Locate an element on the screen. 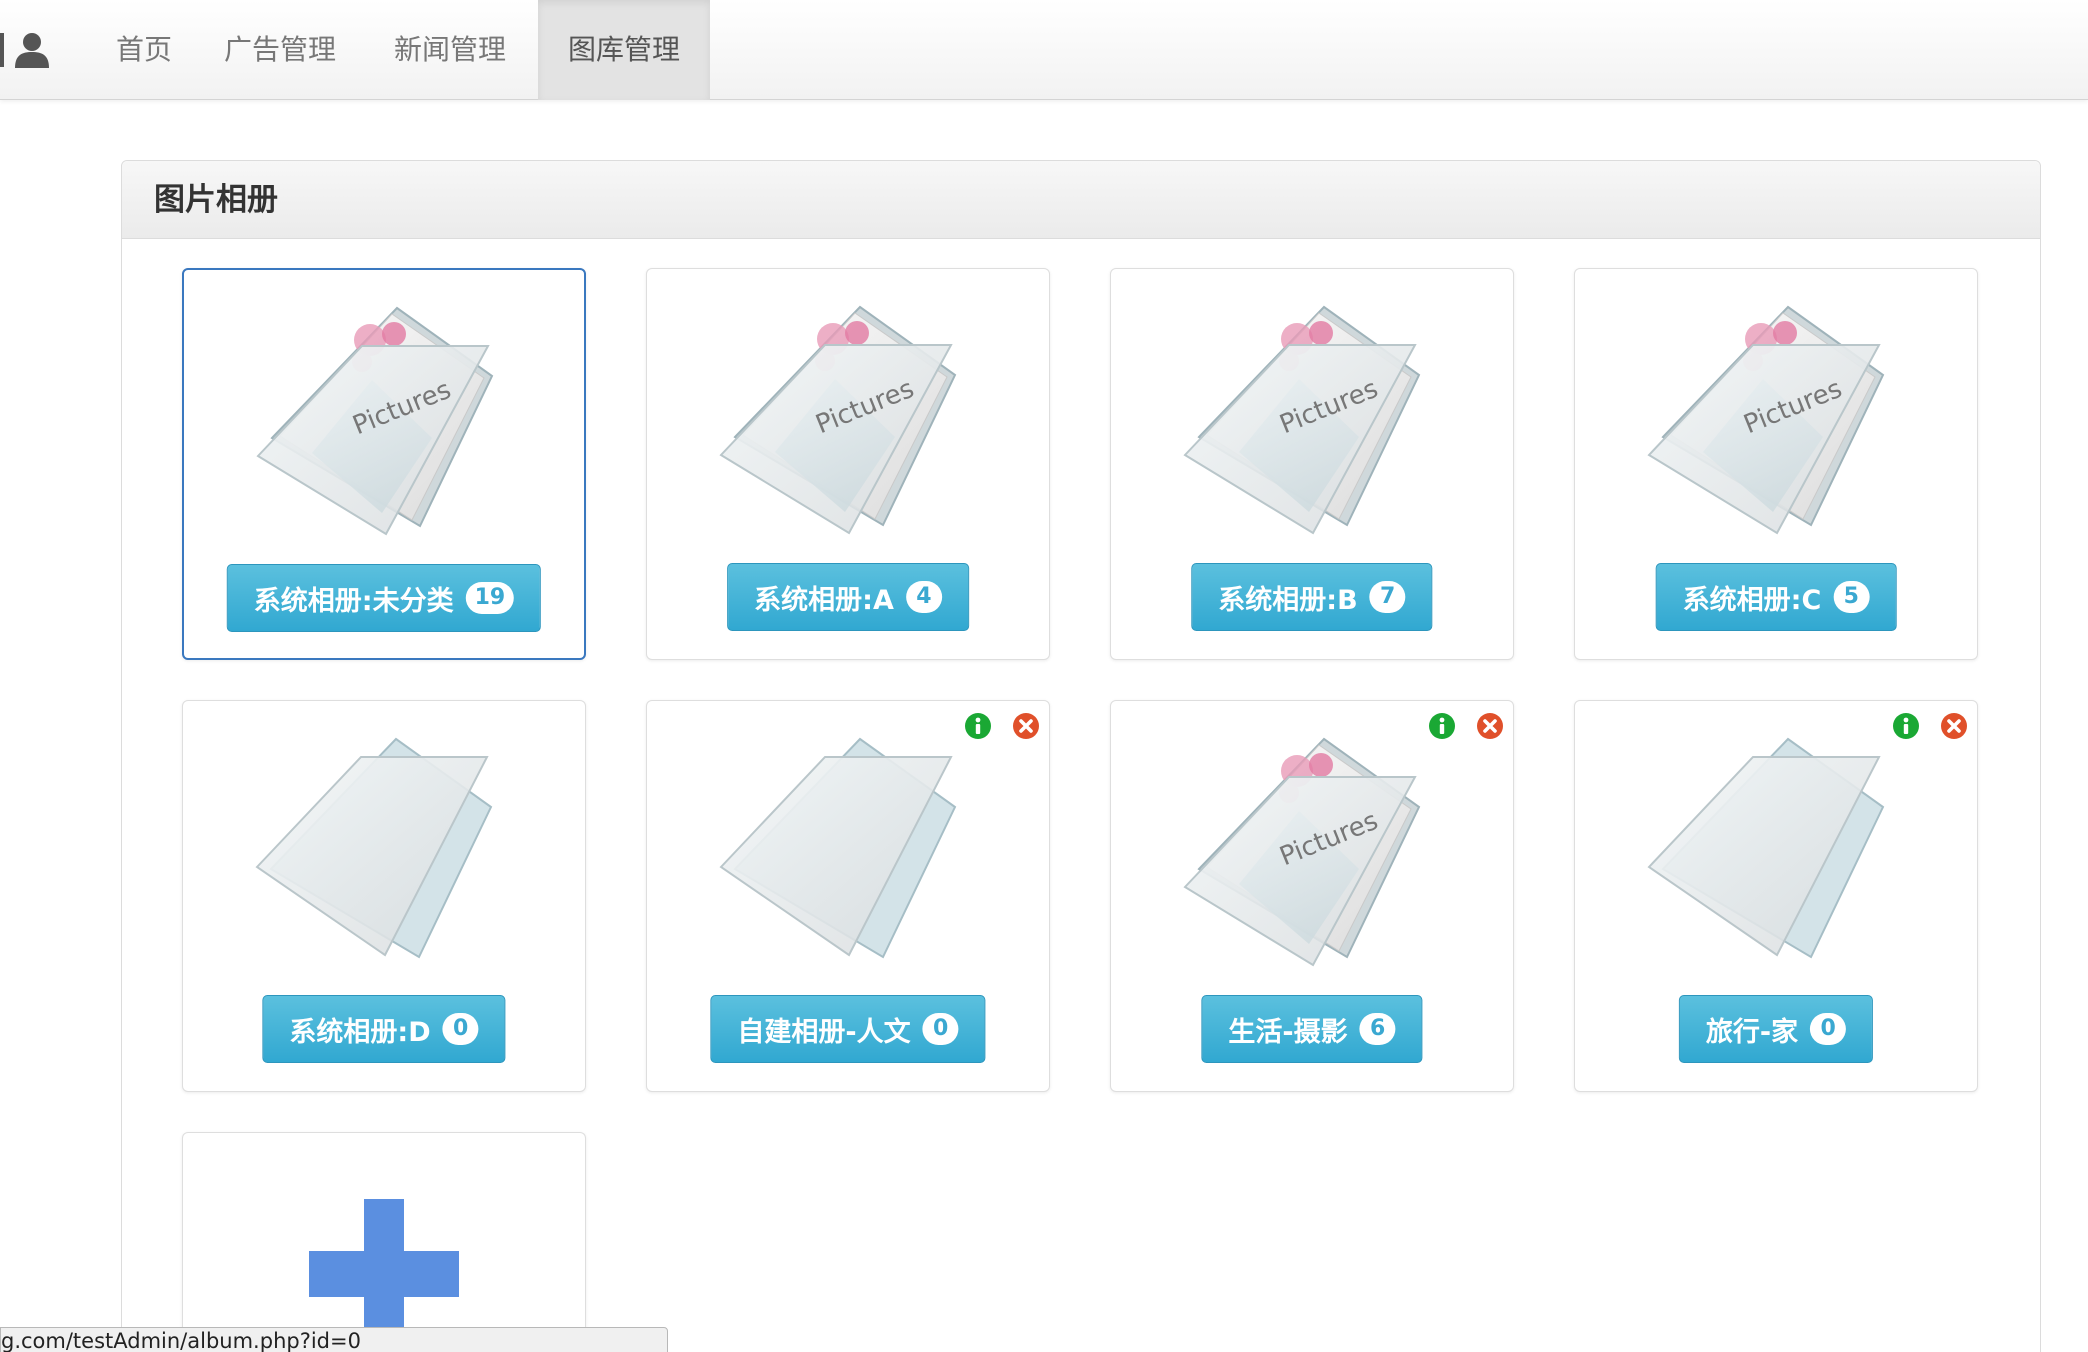 The height and width of the screenshot is (1352, 2088). album-card: Pictures 系统相册:A 4 is located at coordinates (848, 464).